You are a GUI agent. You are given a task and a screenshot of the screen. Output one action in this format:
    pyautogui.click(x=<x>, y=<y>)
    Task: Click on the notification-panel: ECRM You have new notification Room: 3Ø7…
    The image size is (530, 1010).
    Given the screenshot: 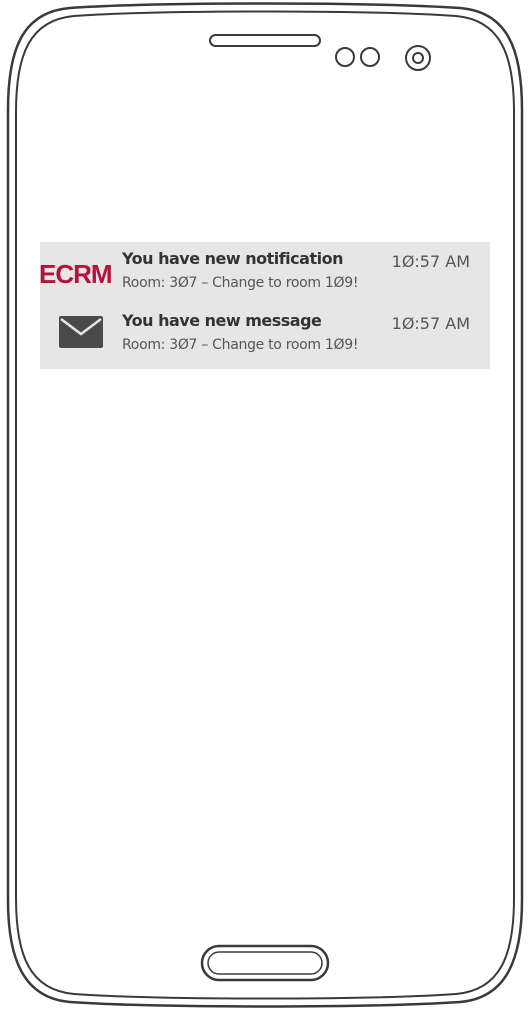 What is the action you would take?
    pyautogui.click(x=264, y=305)
    